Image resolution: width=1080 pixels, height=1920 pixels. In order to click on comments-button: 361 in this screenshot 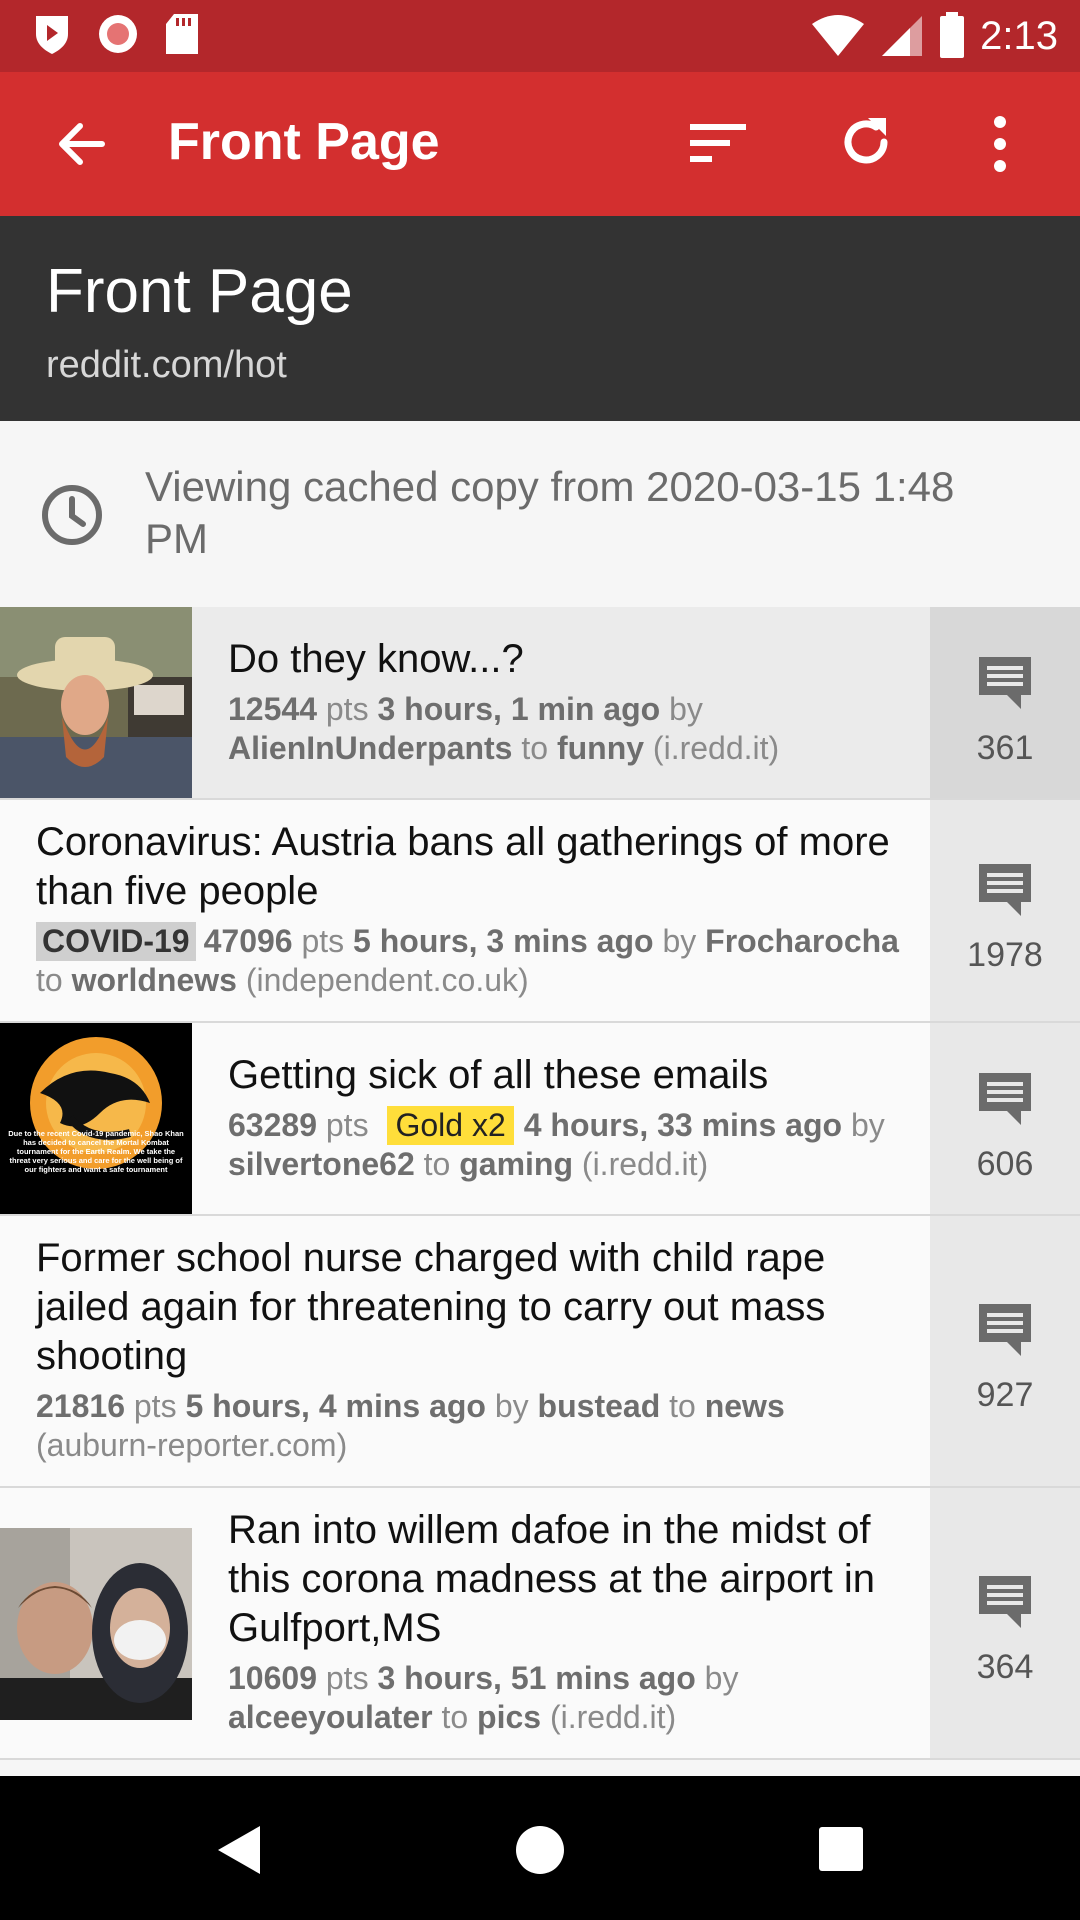, I will do `click(1005, 702)`.